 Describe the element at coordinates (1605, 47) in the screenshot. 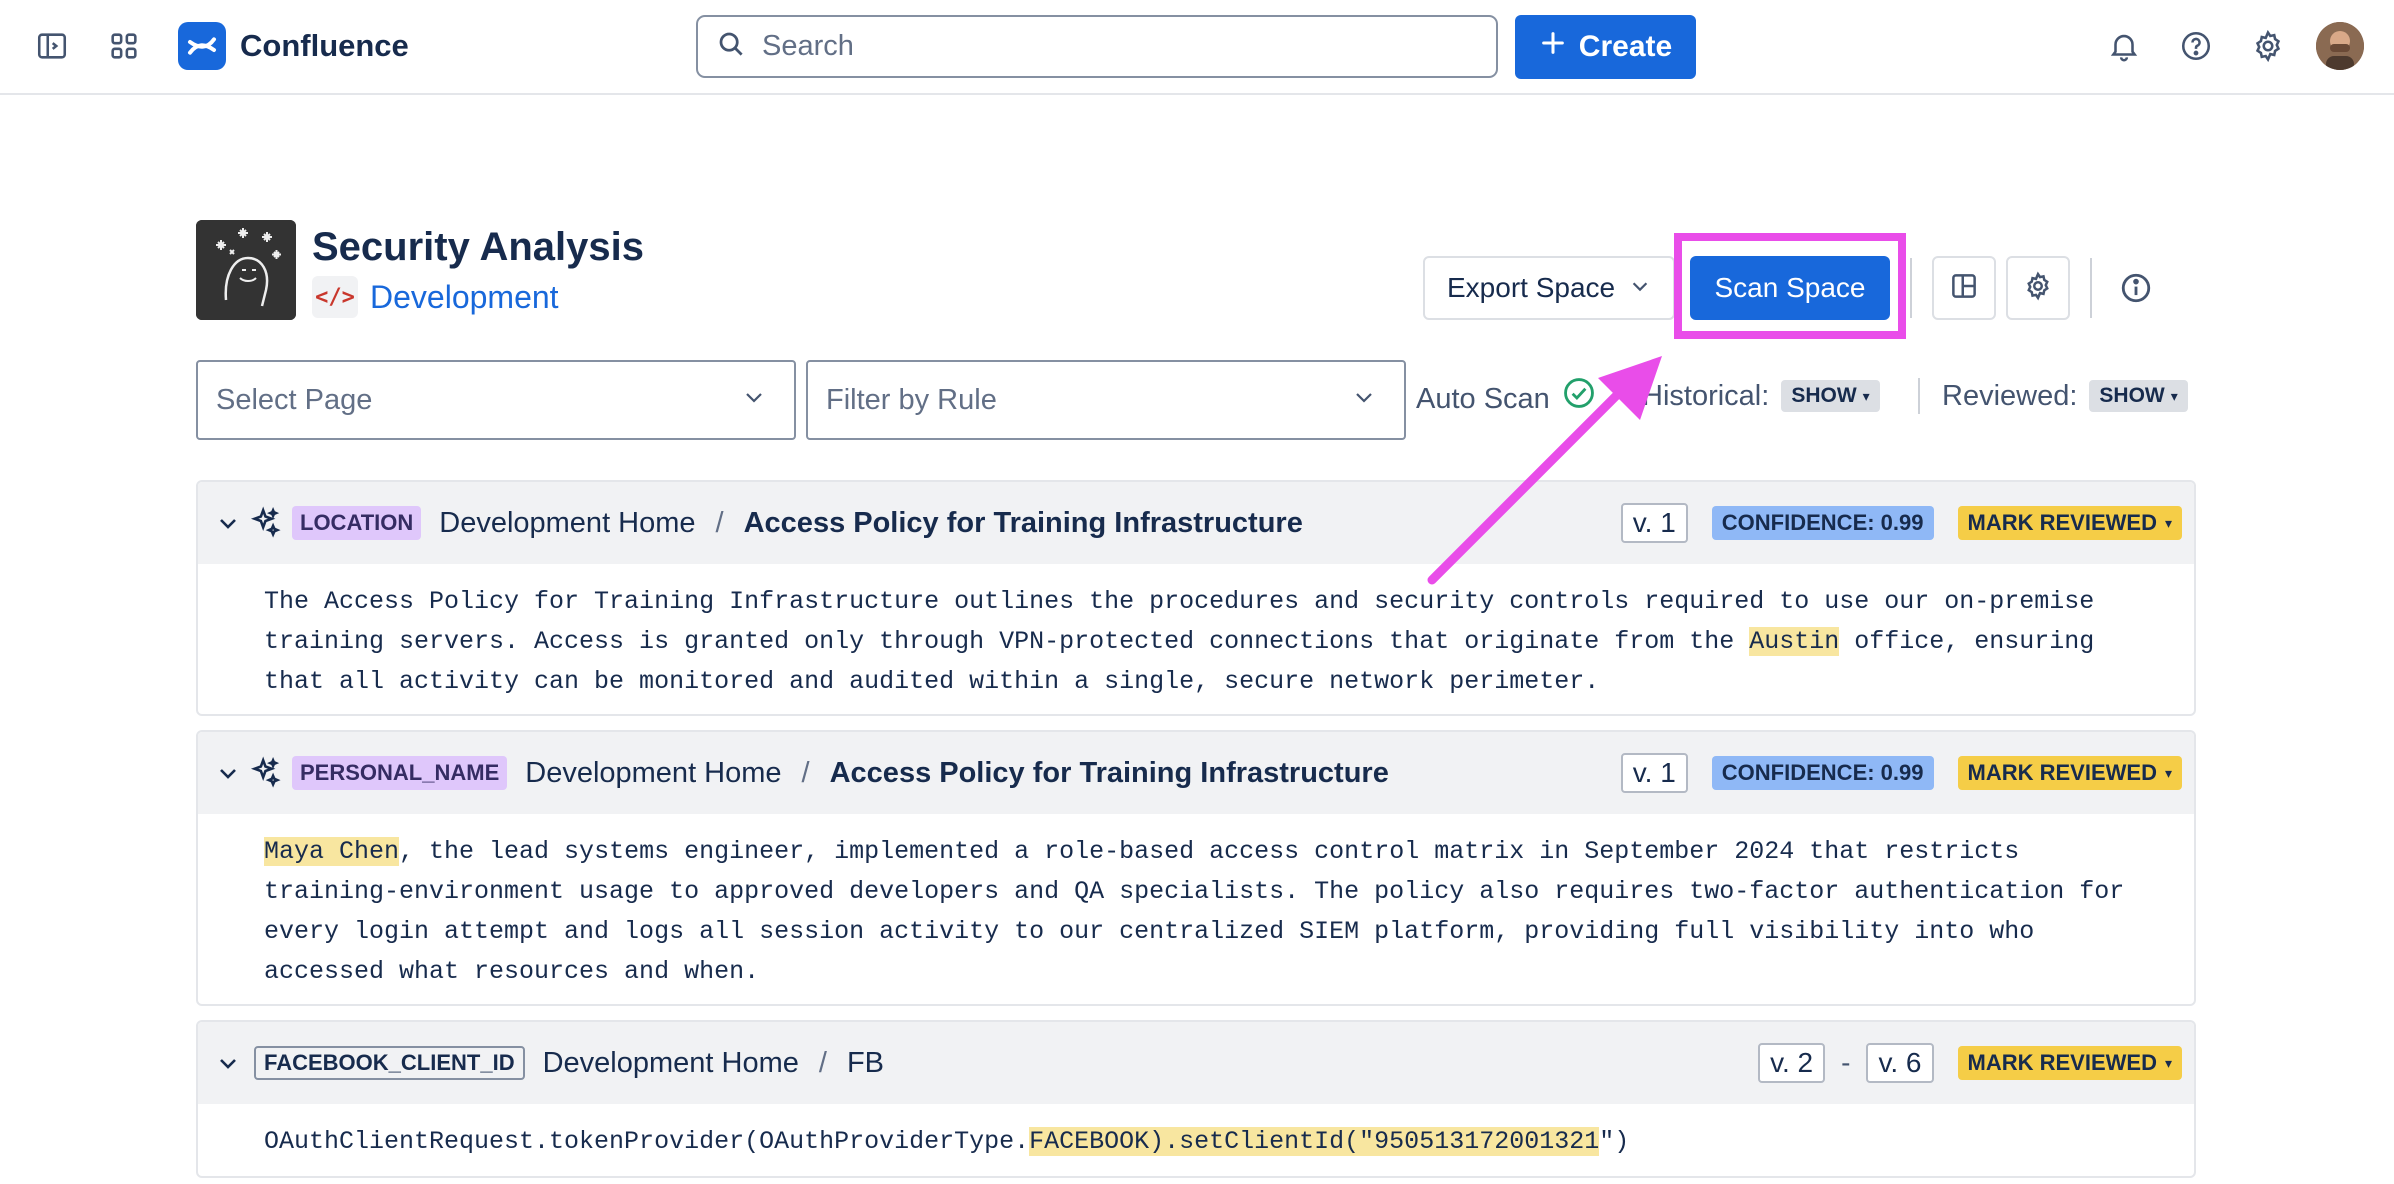

I see `create-button: Create` at that location.